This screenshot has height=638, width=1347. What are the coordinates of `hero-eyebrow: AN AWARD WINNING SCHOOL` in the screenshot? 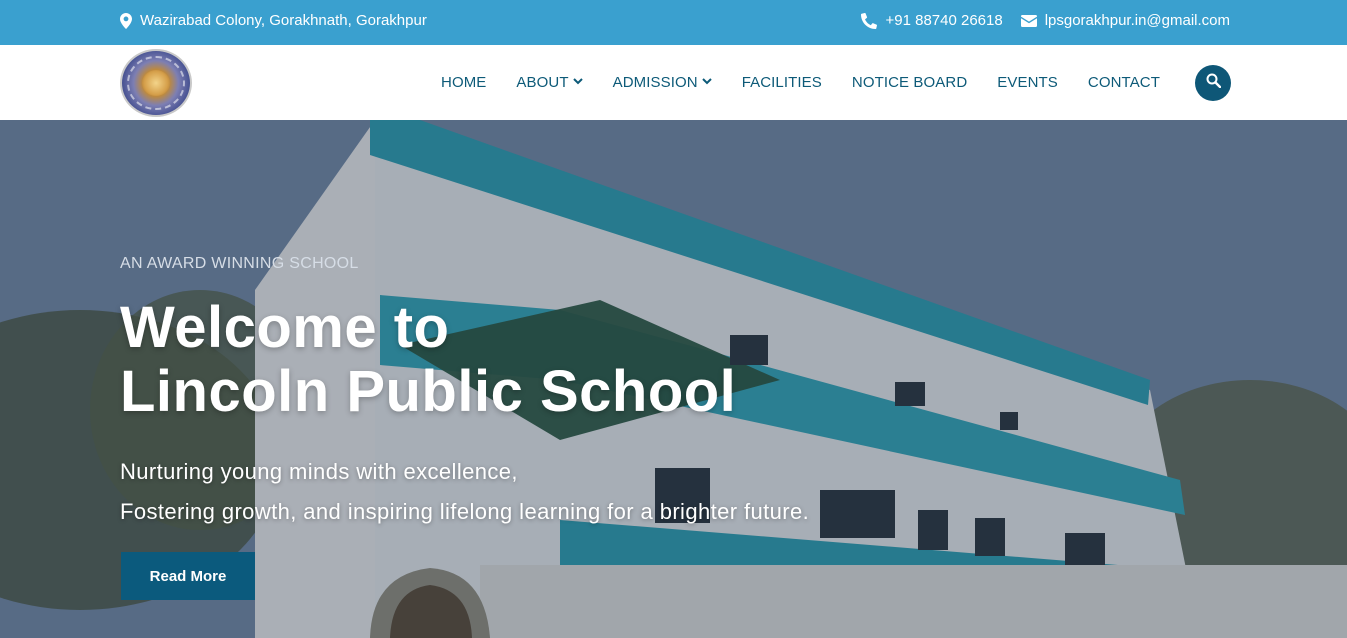 It's located at (239, 263).